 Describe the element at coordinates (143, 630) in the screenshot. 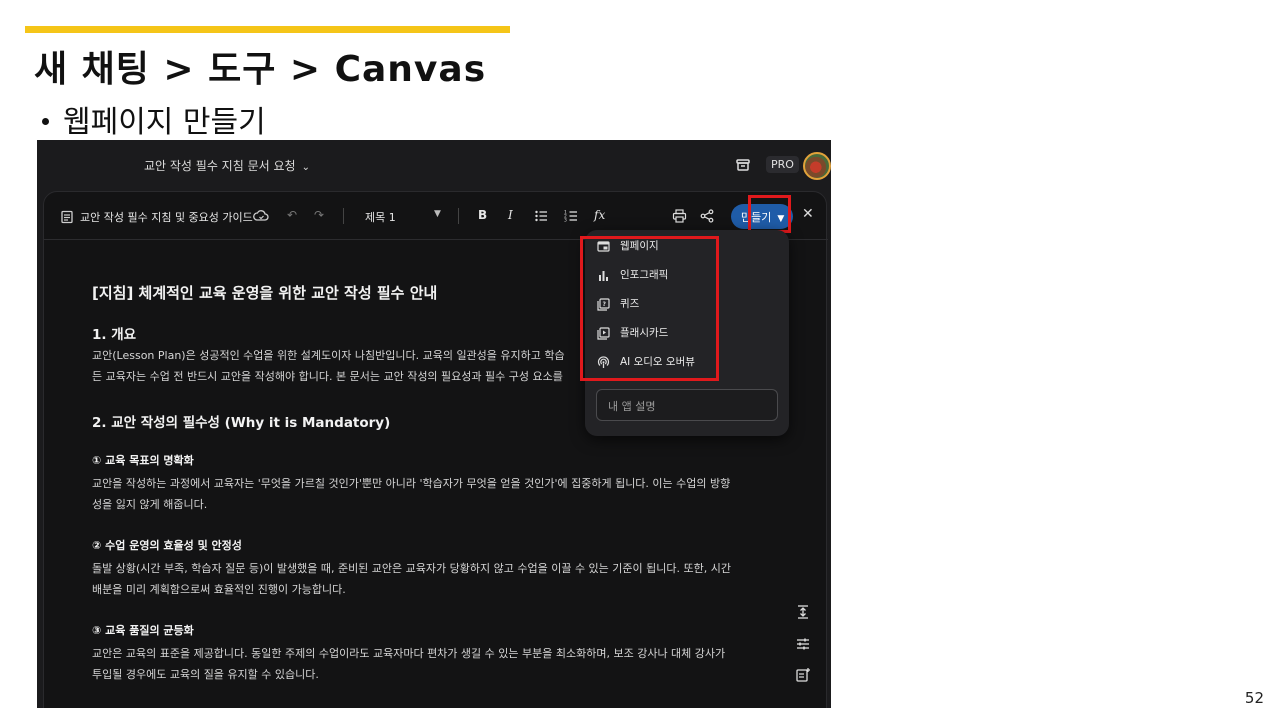

I see `subsection-title: ③ 교육 품질의 균등화` at that location.